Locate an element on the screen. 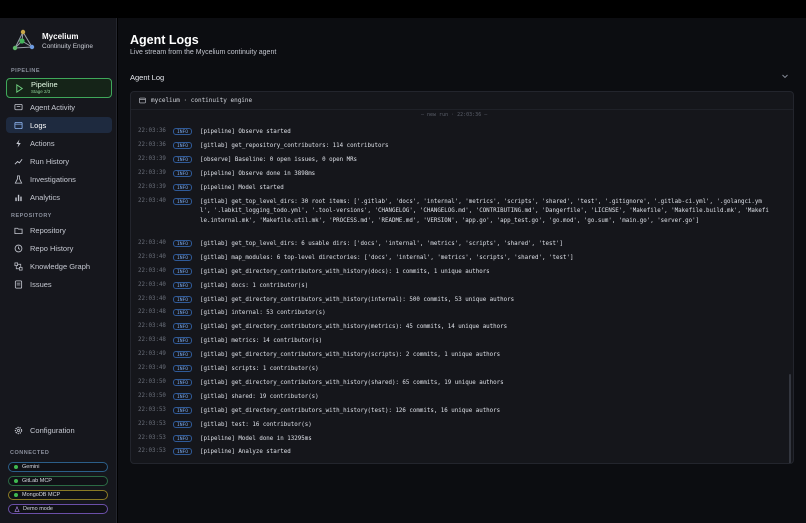  log-timestamp: 22:03:39 is located at coordinates (152, 172).